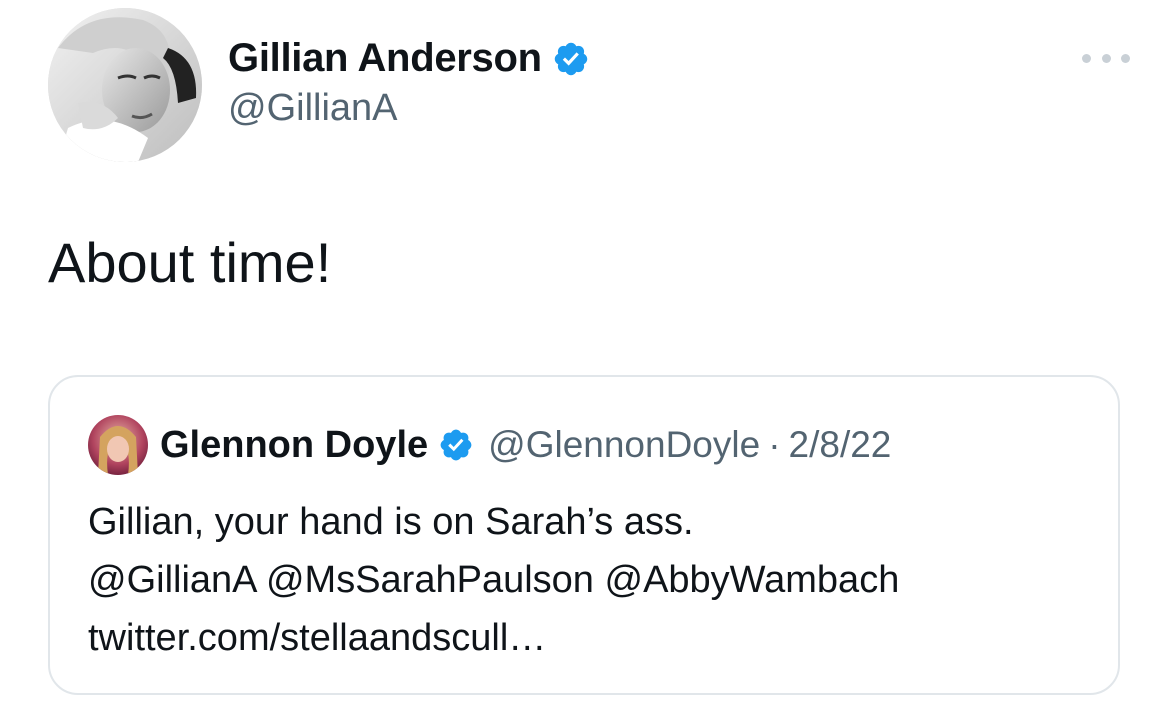 This screenshot has height=717, width=1170. Describe the element at coordinates (840, 445) in the screenshot. I see `quoted-tweet-date: 2/8/22` at that location.